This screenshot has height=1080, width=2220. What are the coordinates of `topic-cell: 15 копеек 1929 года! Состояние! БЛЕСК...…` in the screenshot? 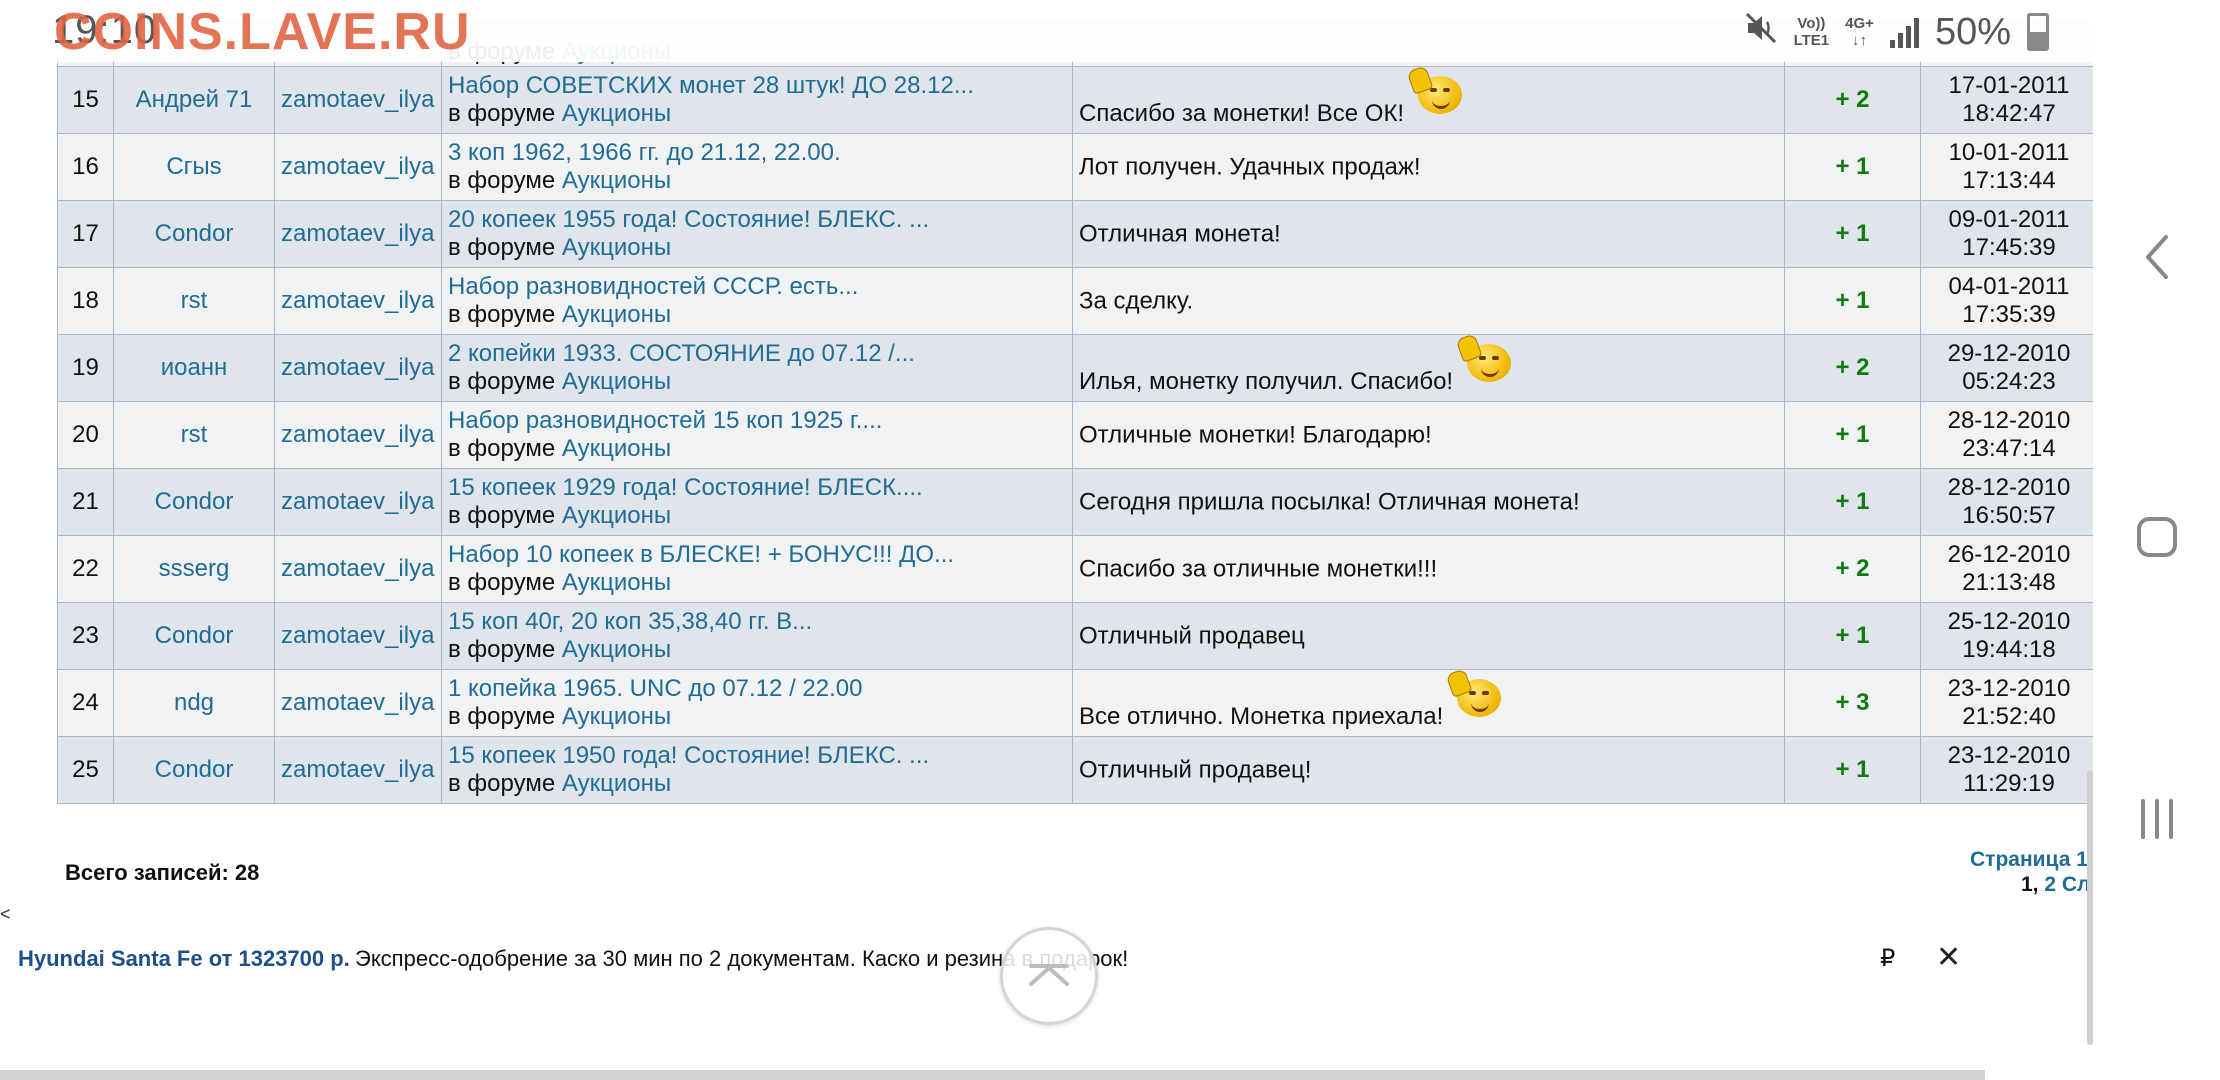 It's located at (757, 502).